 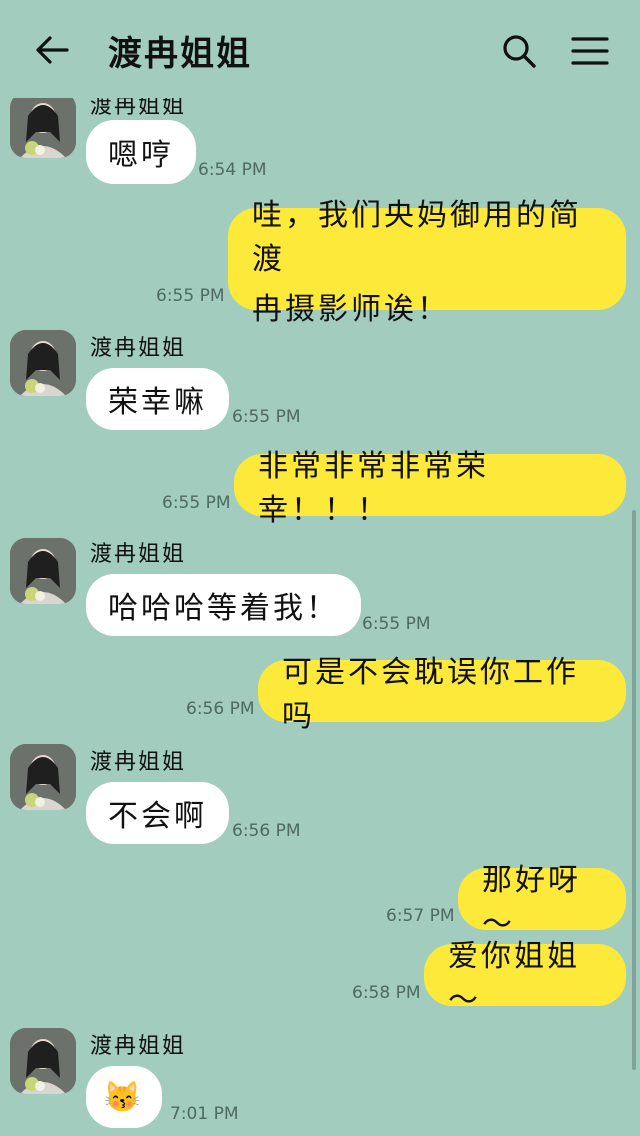 What do you see at coordinates (180, 54) in the screenshot?
I see `chat-title: 渡冉姐姐` at bounding box center [180, 54].